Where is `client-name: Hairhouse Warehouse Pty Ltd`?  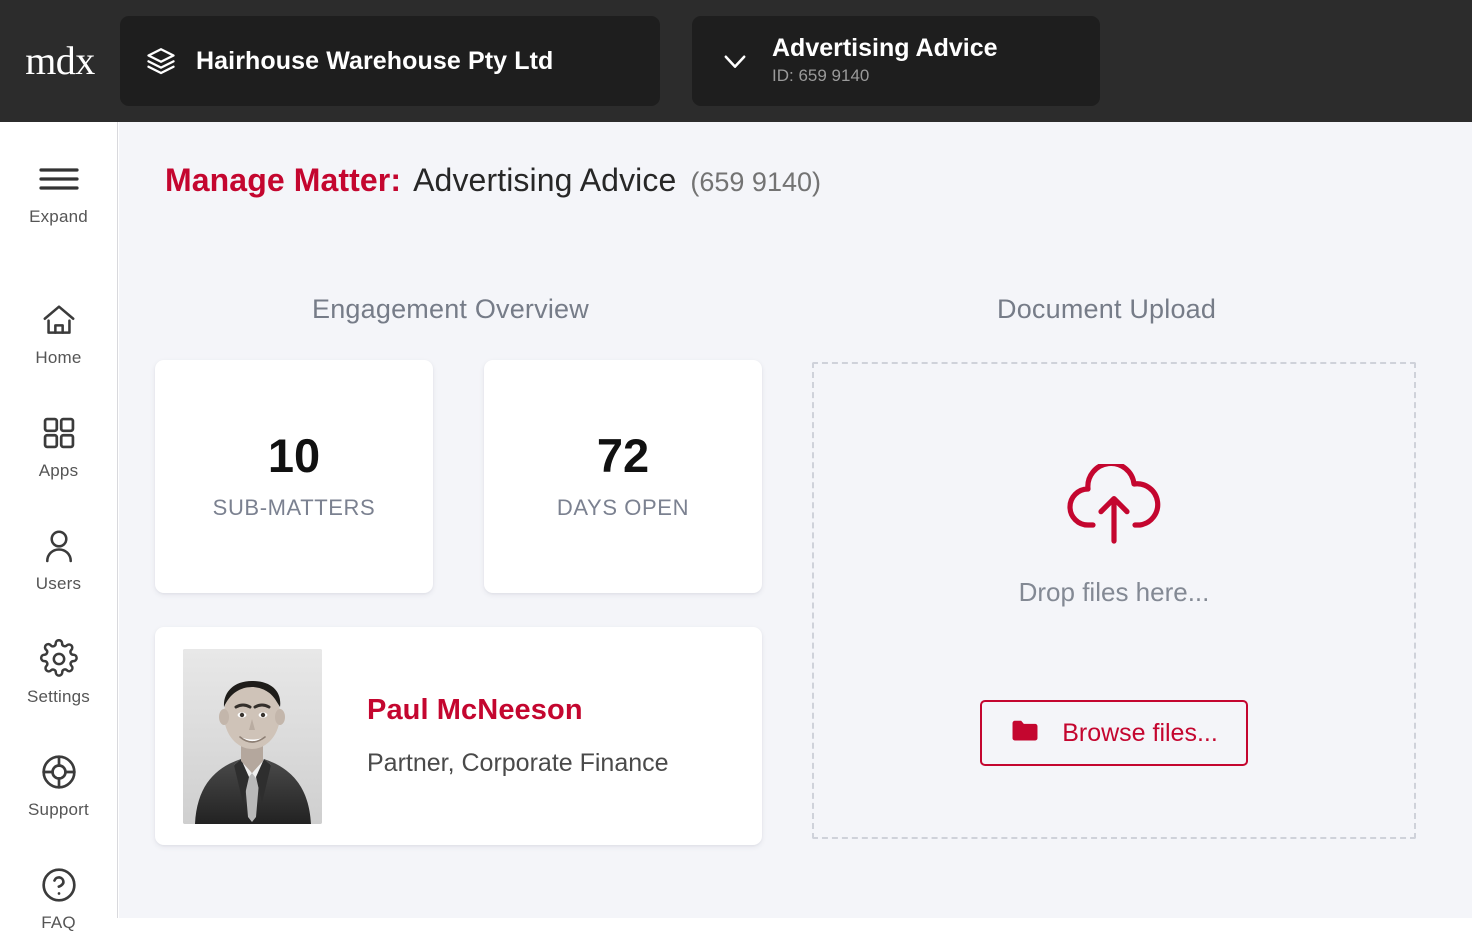 client-name: Hairhouse Warehouse Pty Ltd is located at coordinates (375, 60).